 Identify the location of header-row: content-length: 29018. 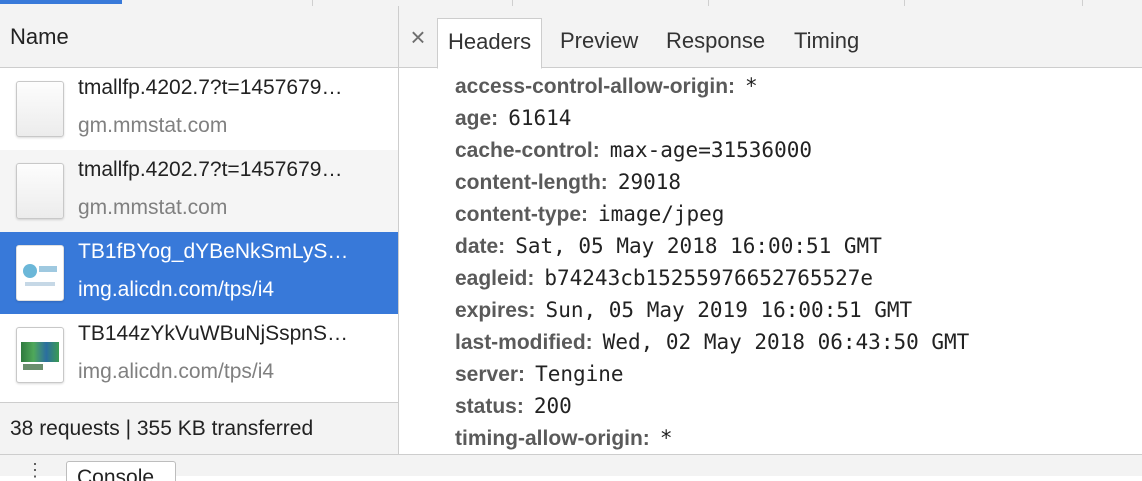
(712, 186).